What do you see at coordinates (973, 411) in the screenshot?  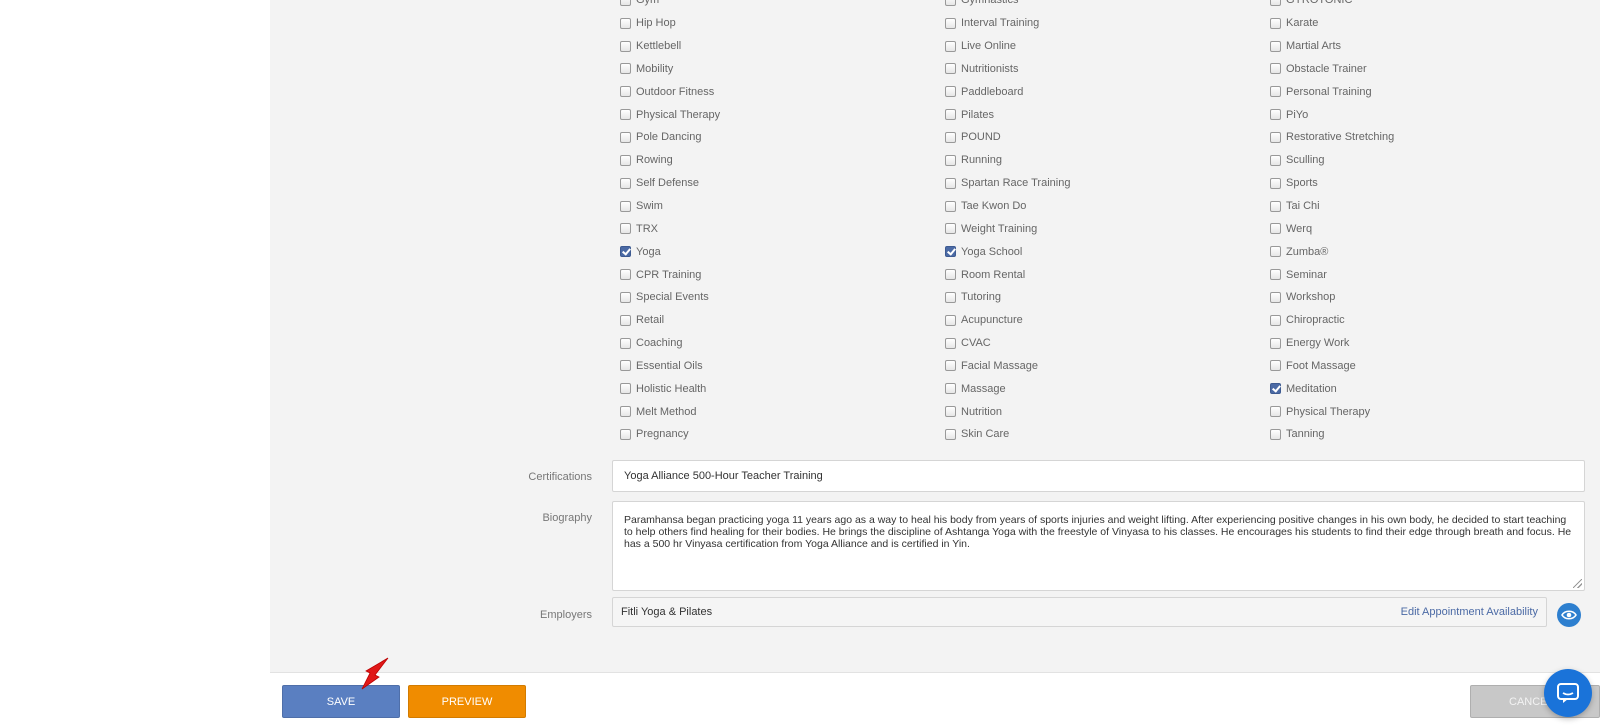 I see `activity-checkbox-item: Nutrition` at bounding box center [973, 411].